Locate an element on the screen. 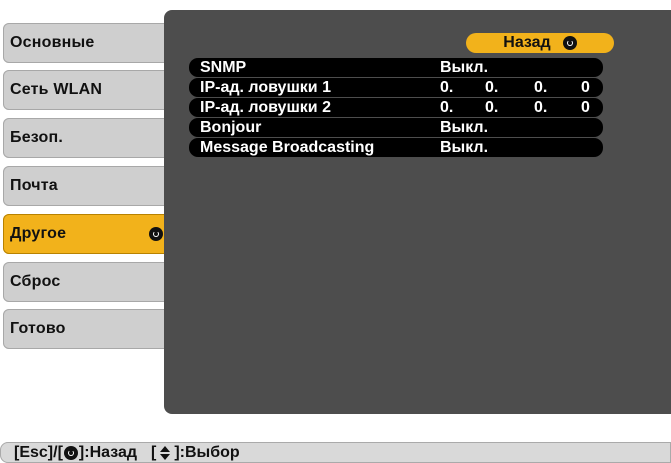 The height and width of the screenshot is (463, 671). setting-name: IP-ад. ловушки 2 is located at coordinates (265, 107).